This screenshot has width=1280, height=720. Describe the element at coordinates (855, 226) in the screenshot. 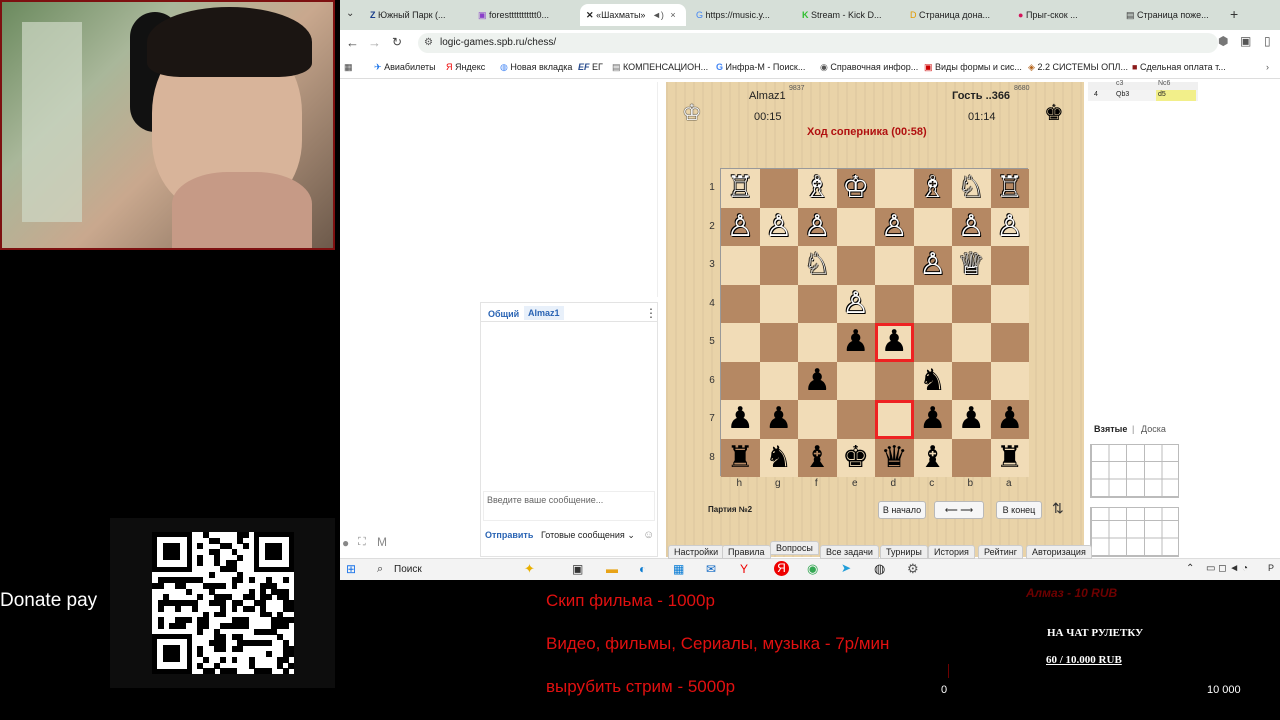

I see `board-square-e2` at that location.